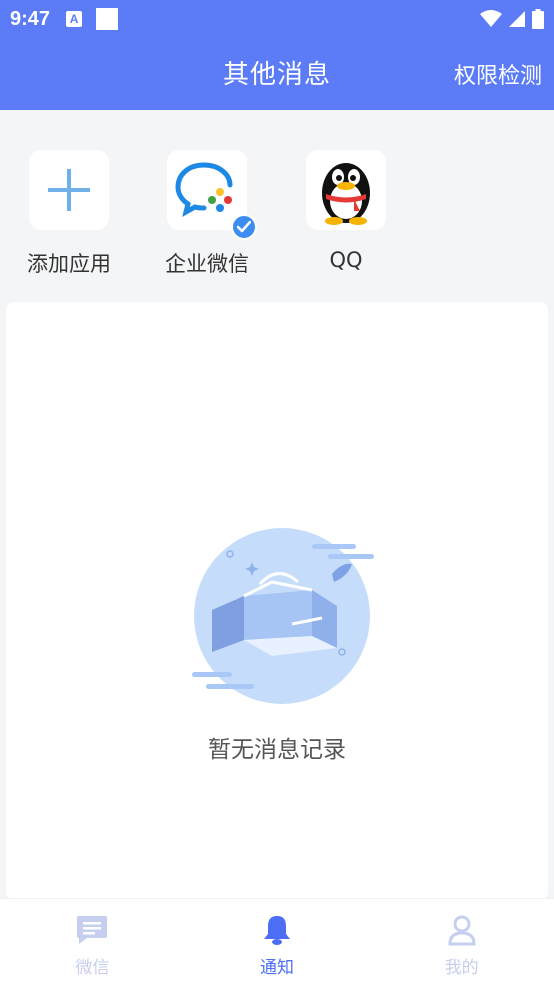 This screenshot has width=554, height=986. Describe the element at coordinates (244, 227) in the screenshot. I see `selected-check-icon` at that location.